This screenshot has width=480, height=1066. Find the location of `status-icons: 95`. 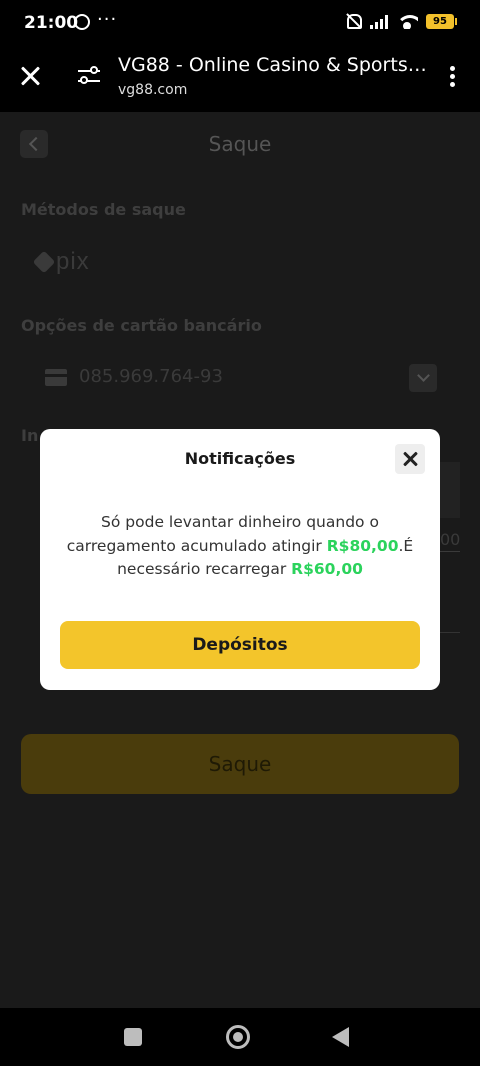

status-icons: 95 is located at coordinates (400, 21).